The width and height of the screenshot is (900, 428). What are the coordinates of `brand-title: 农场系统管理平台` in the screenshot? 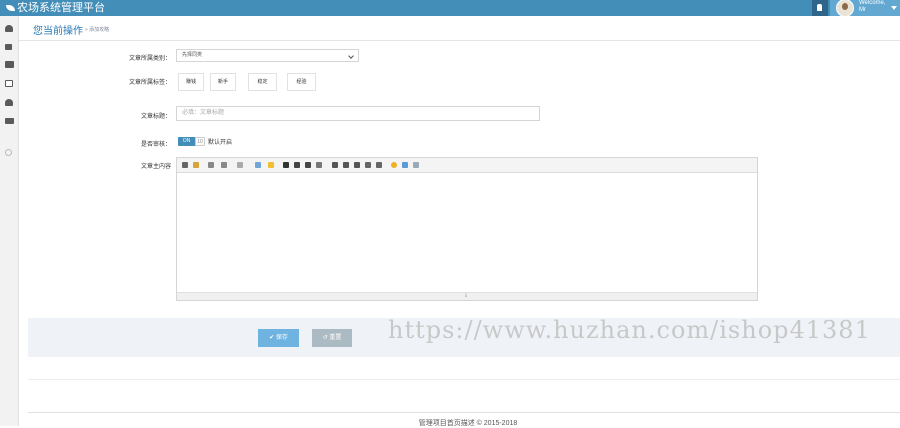 It's located at (61, 8).